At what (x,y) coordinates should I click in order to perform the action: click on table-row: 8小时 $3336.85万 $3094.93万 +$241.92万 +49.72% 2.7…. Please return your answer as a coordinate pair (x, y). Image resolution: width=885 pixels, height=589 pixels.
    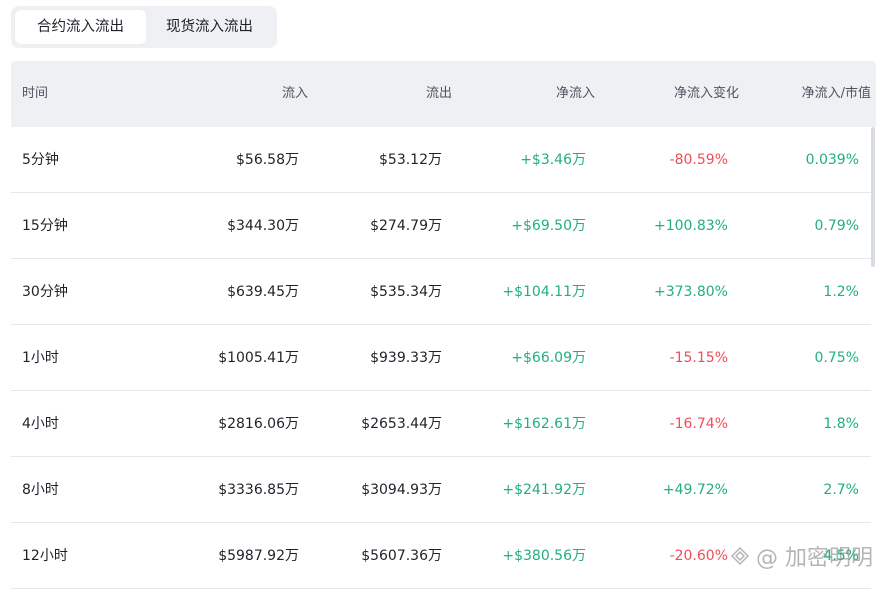
    Looking at the image, I should click on (441, 490).